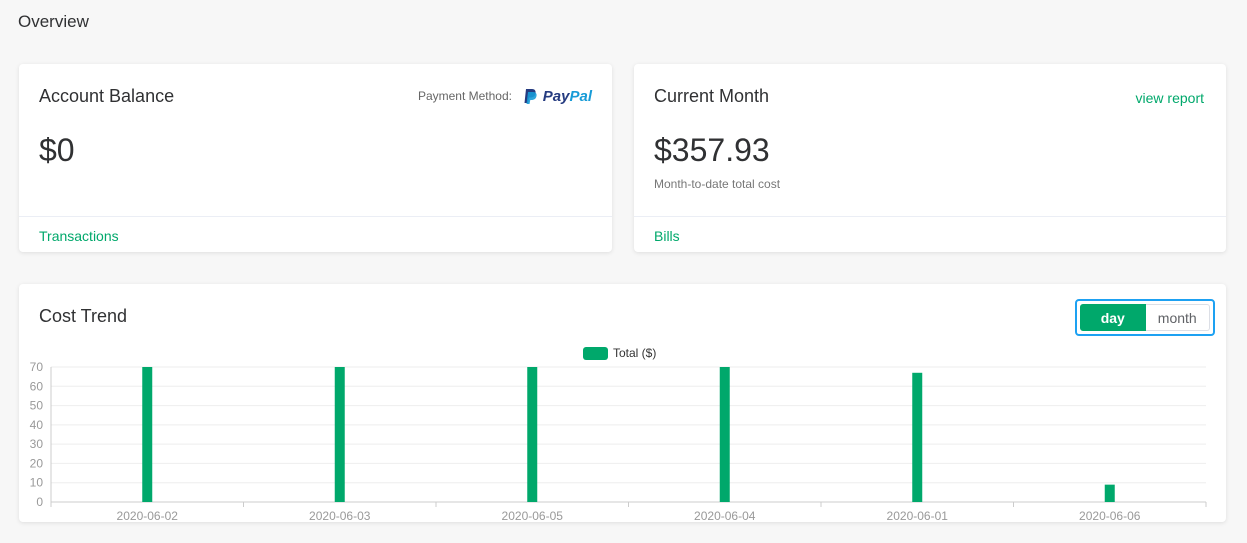  Describe the element at coordinates (1170, 98) in the screenshot. I see `view-report-link: view report` at that location.